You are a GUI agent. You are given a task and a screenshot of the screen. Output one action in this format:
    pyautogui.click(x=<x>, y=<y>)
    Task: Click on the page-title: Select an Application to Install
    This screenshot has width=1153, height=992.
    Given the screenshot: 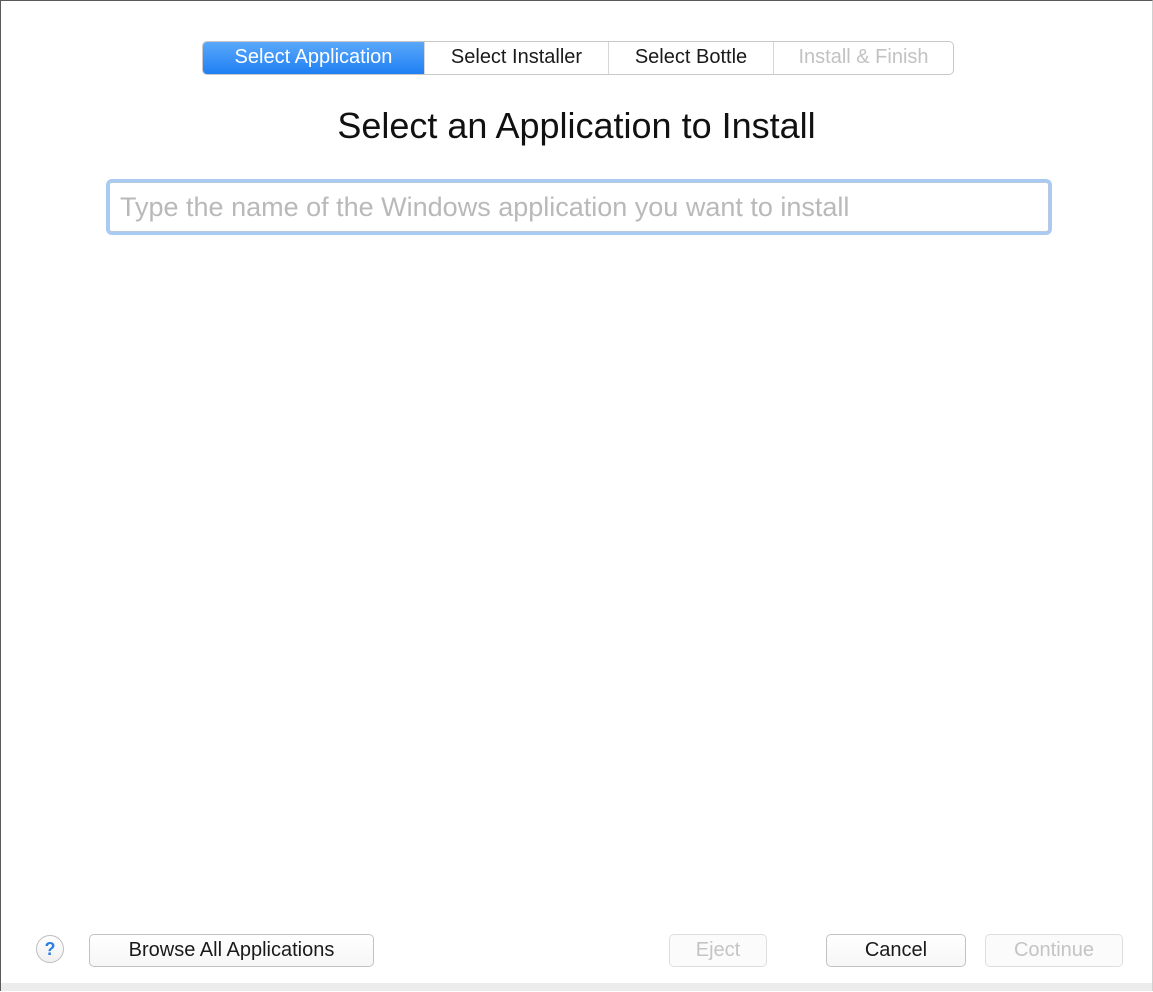 What is the action you would take?
    pyautogui.click(x=576, y=125)
    